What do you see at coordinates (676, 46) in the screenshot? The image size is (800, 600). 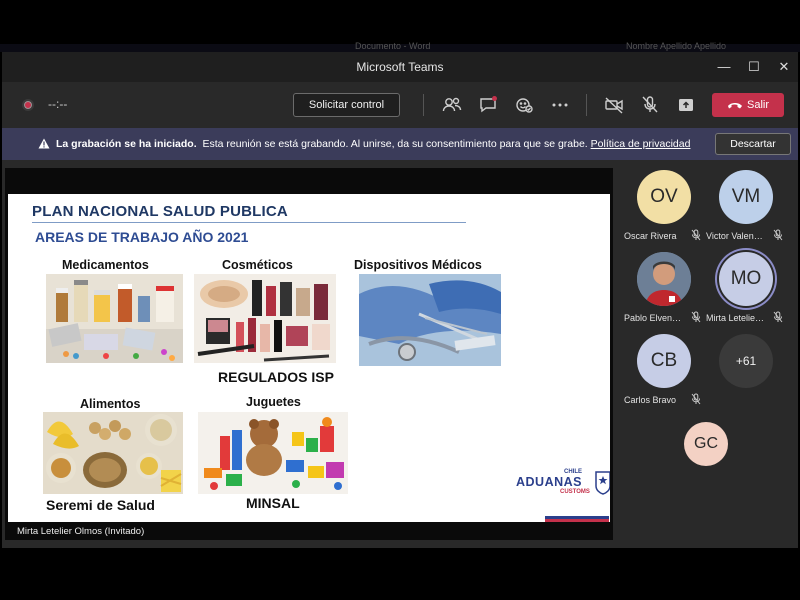 I see `background-window-text: Nombre Apellido Apellido` at bounding box center [676, 46].